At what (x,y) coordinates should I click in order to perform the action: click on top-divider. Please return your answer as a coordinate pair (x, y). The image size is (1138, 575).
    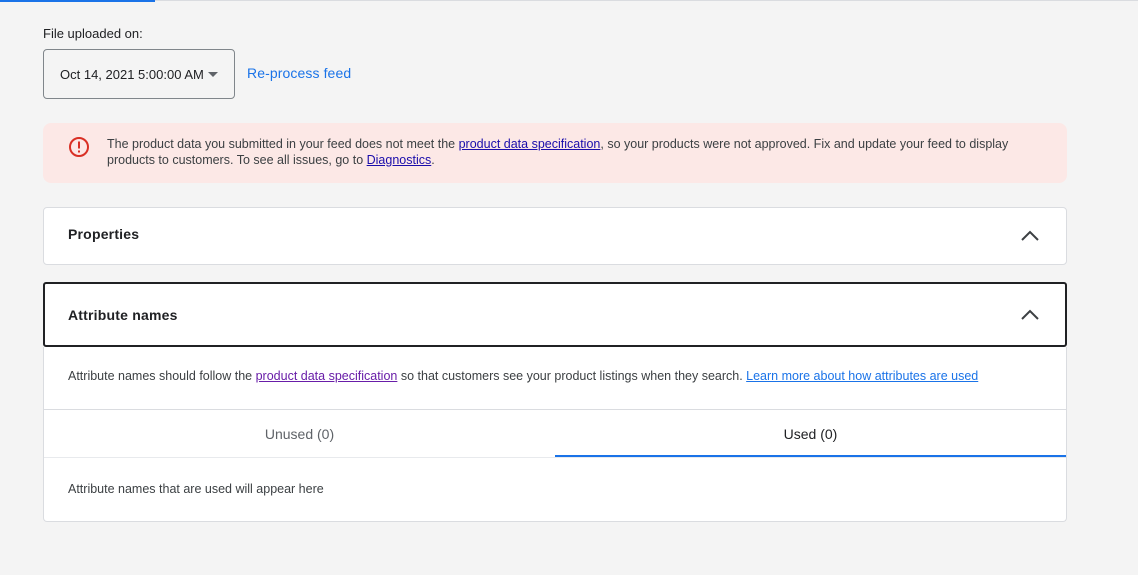
    Looking at the image, I should click on (569, 0).